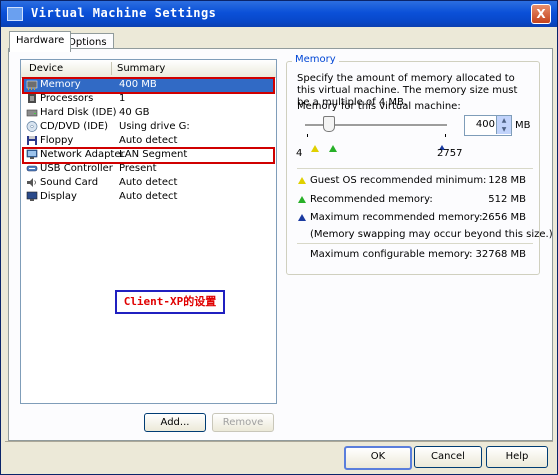  I want to click on device-row-display: Display Auto detect, so click(148, 197).